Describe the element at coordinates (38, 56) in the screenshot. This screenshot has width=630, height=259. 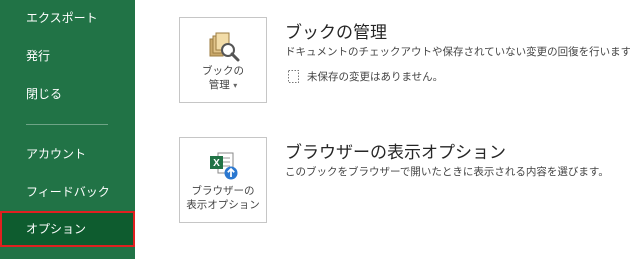
I see `nav-item-publish-label: 発行` at that location.